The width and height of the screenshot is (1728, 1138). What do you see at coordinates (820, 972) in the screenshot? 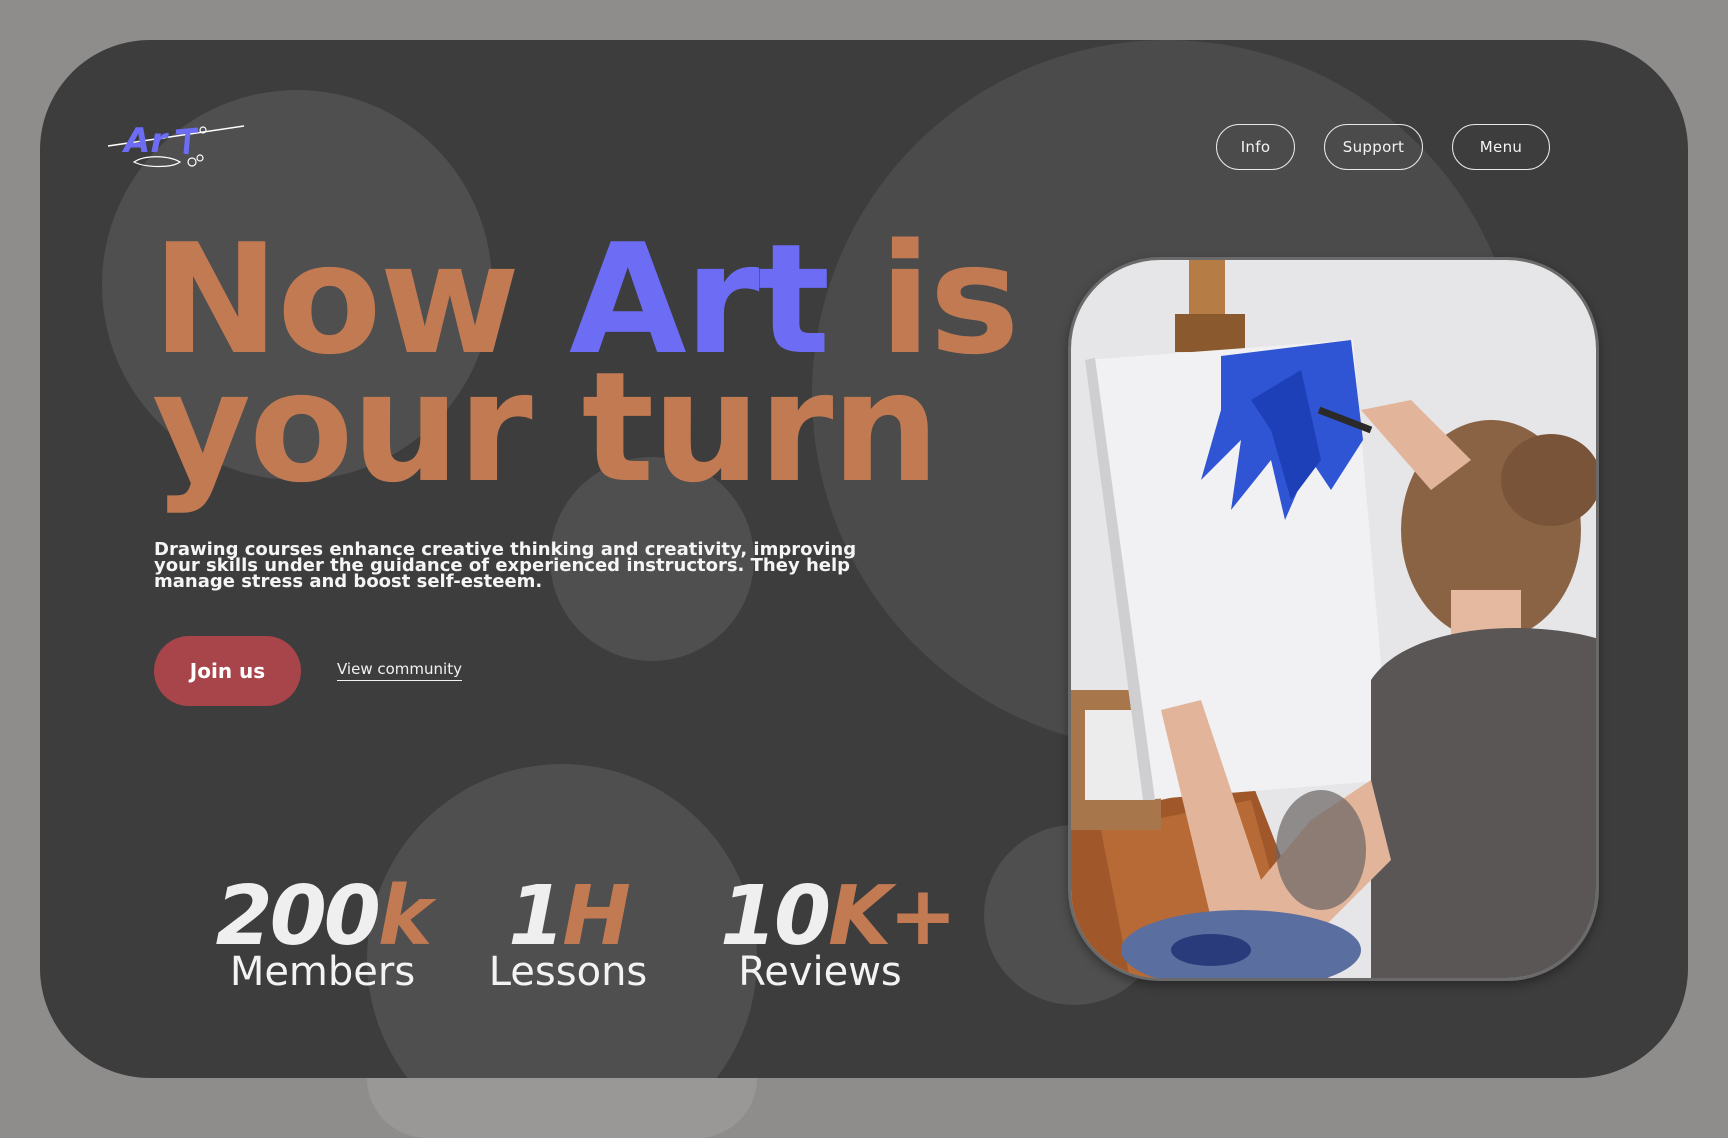
I see `stat-label: Reviews` at bounding box center [820, 972].